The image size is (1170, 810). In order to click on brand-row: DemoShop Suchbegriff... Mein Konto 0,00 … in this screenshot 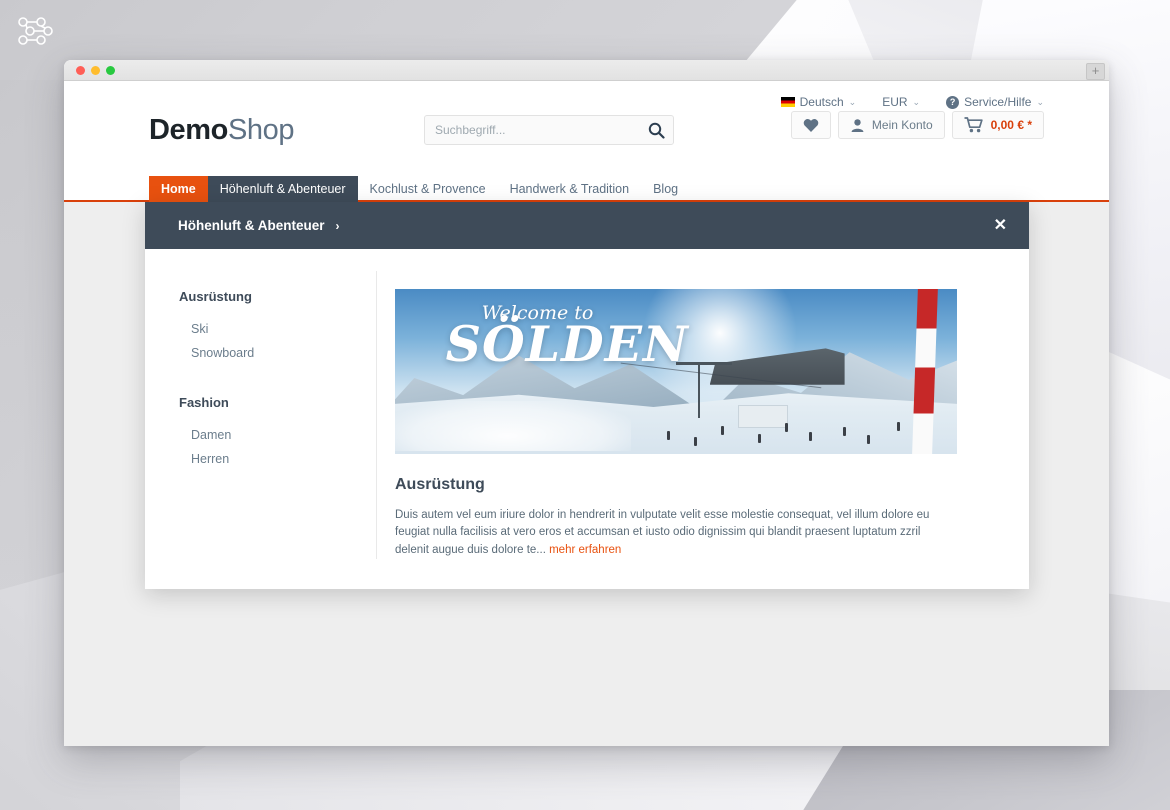, I will do `click(586, 128)`.